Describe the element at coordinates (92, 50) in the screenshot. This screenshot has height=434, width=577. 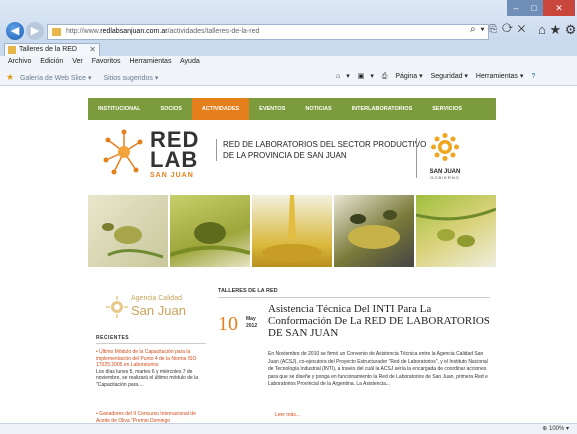
I see `tab-close-icon: ✕` at that location.